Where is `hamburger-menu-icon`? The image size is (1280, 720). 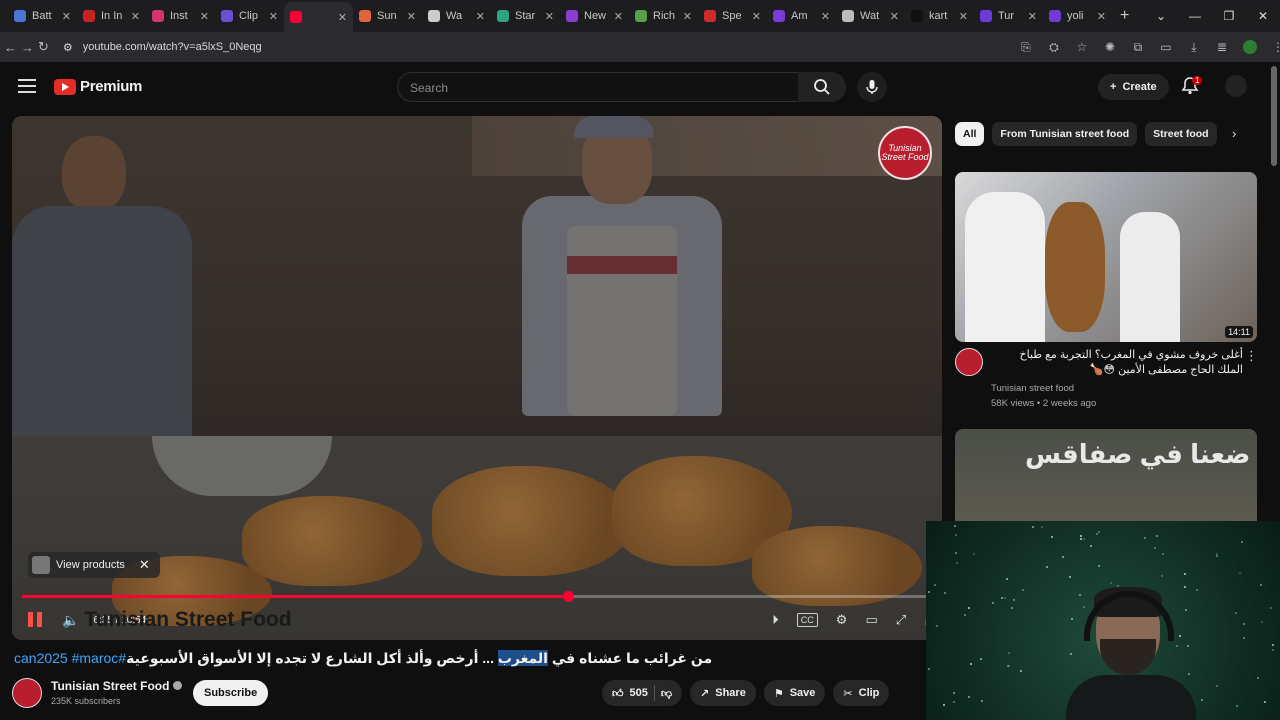
hamburger-menu-icon is located at coordinates (27, 86).